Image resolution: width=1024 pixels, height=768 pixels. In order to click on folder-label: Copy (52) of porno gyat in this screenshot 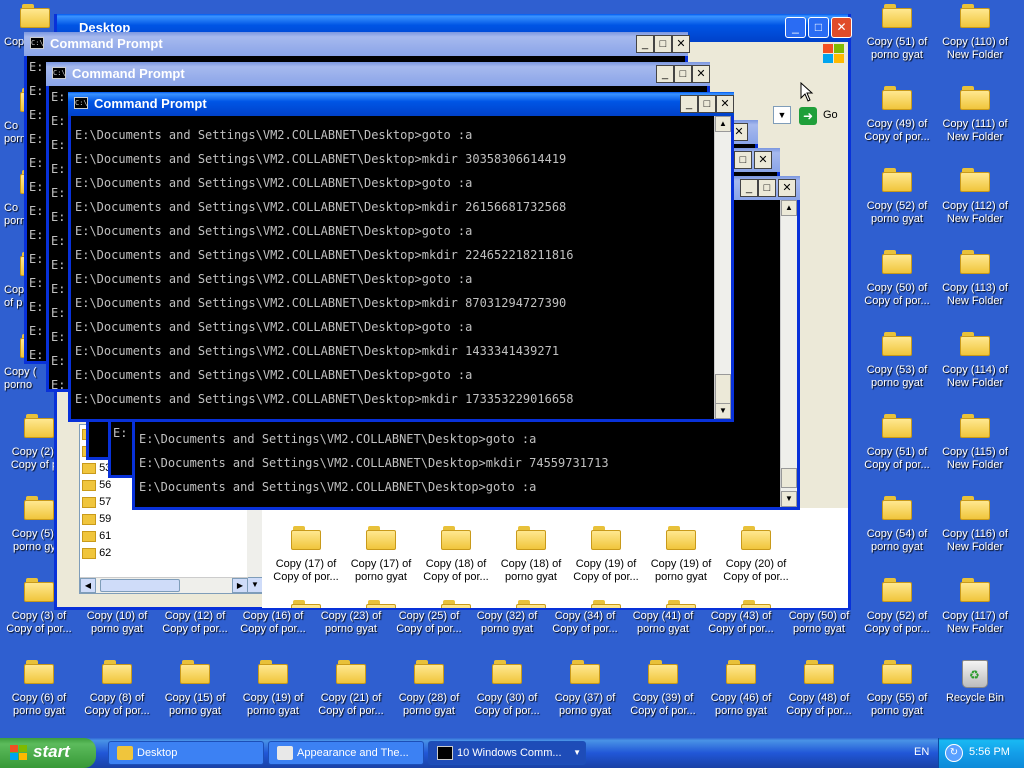, I will do `click(897, 212)`.